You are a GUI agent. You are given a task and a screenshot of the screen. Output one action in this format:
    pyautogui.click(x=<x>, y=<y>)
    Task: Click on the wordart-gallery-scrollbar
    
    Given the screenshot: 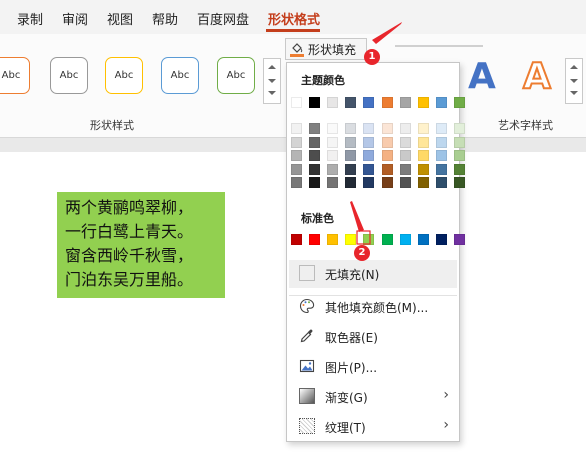 What is the action you would take?
    pyautogui.click(x=574, y=81)
    